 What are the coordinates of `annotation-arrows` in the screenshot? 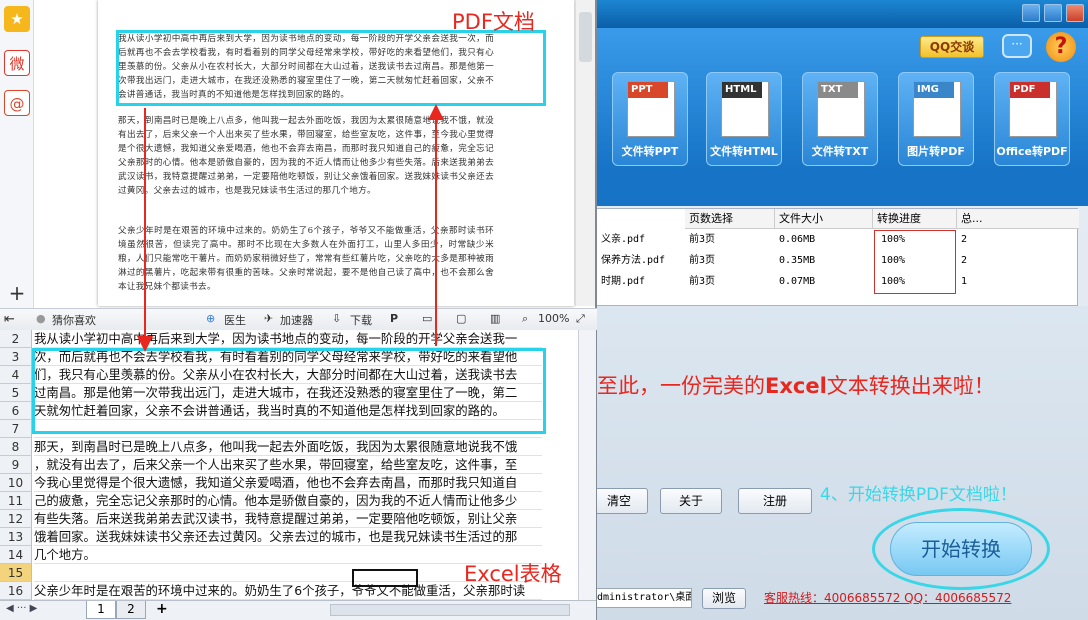 It's located at (290, 228).